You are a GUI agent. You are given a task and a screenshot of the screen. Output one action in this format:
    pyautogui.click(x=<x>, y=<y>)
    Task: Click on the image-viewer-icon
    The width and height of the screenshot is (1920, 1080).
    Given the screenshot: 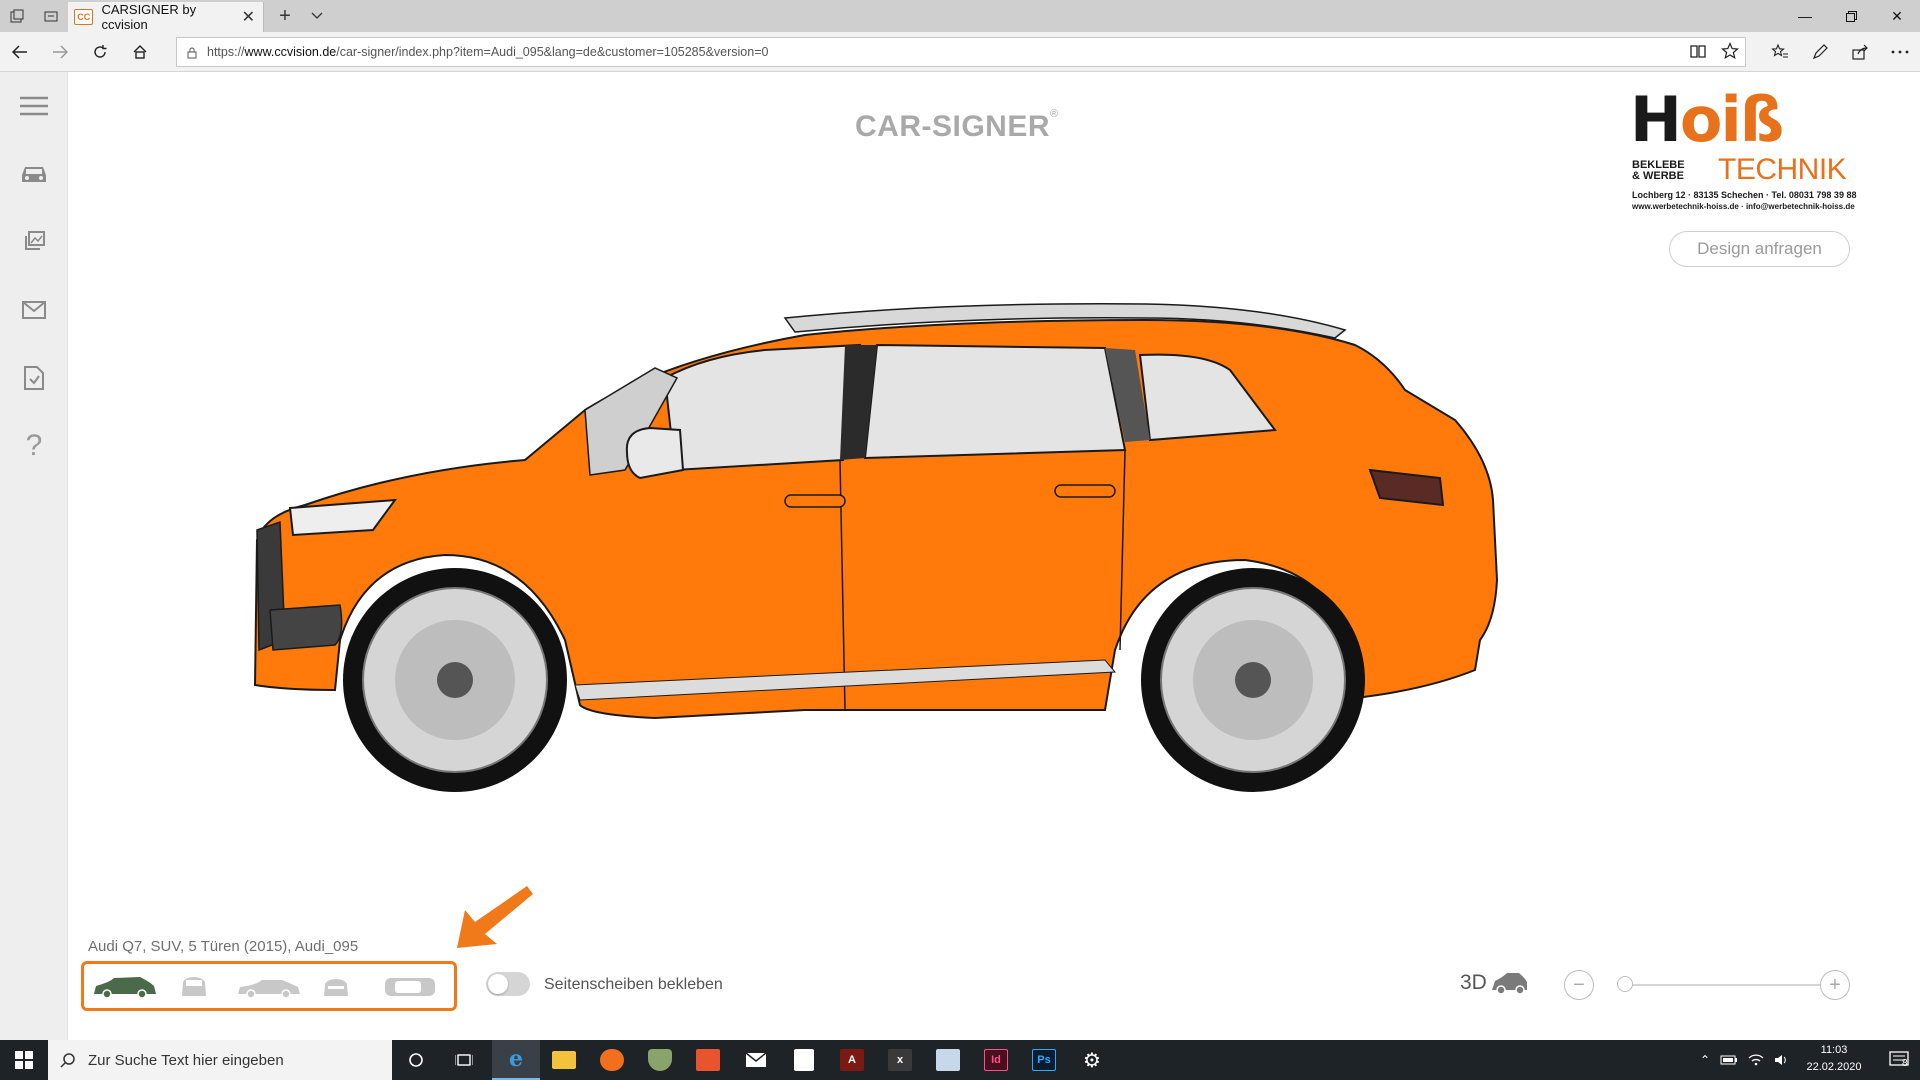 What is the action you would take?
    pyautogui.click(x=948, y=1060)
    